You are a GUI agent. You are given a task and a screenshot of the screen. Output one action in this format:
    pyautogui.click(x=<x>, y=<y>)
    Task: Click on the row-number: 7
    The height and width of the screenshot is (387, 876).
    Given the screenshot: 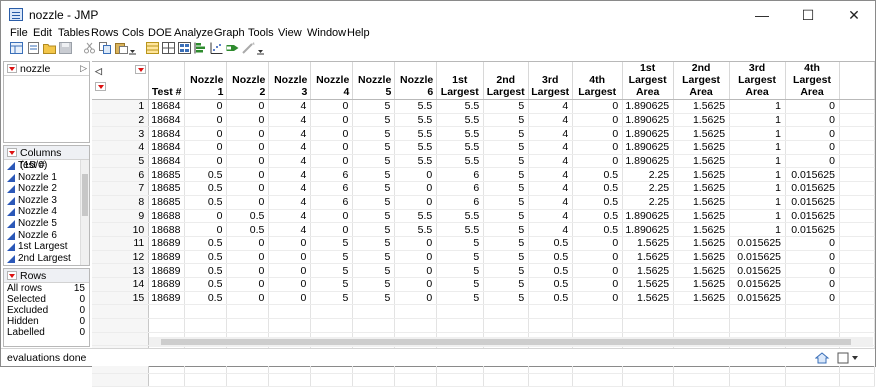 What is the action you would take?
    pyautogui.click(x=121, y=188)
    